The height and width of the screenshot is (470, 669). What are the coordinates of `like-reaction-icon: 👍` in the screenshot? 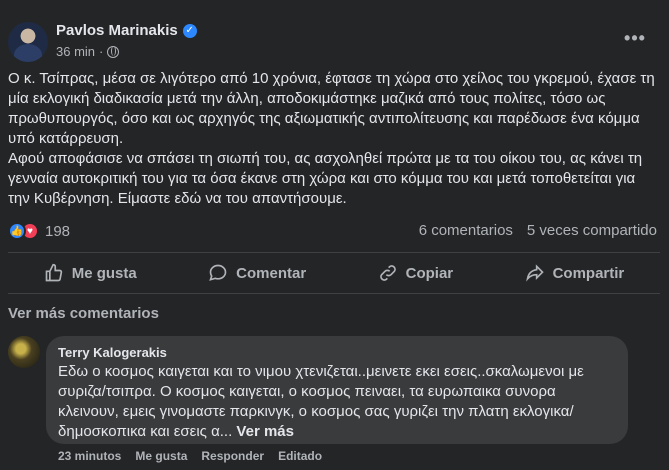 It's located at (17, 231).